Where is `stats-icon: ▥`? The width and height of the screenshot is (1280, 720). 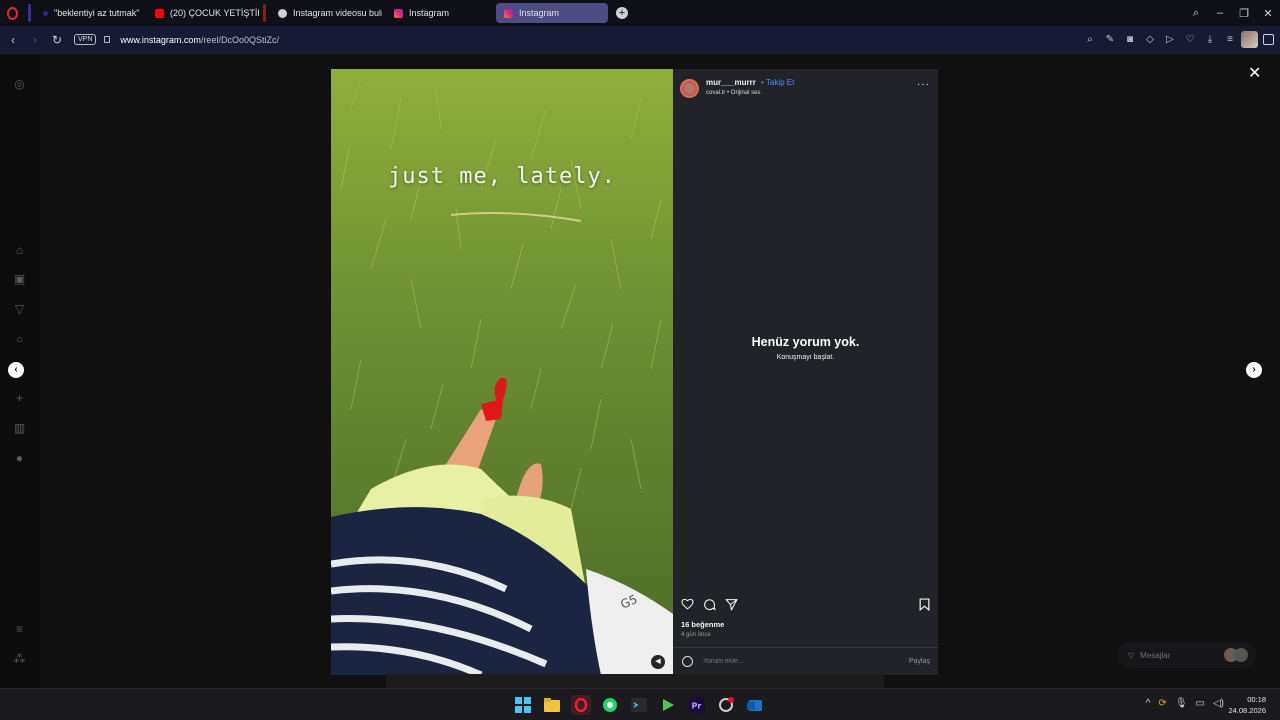
stats-icon: ▥ is located at coordinates (19, 428).